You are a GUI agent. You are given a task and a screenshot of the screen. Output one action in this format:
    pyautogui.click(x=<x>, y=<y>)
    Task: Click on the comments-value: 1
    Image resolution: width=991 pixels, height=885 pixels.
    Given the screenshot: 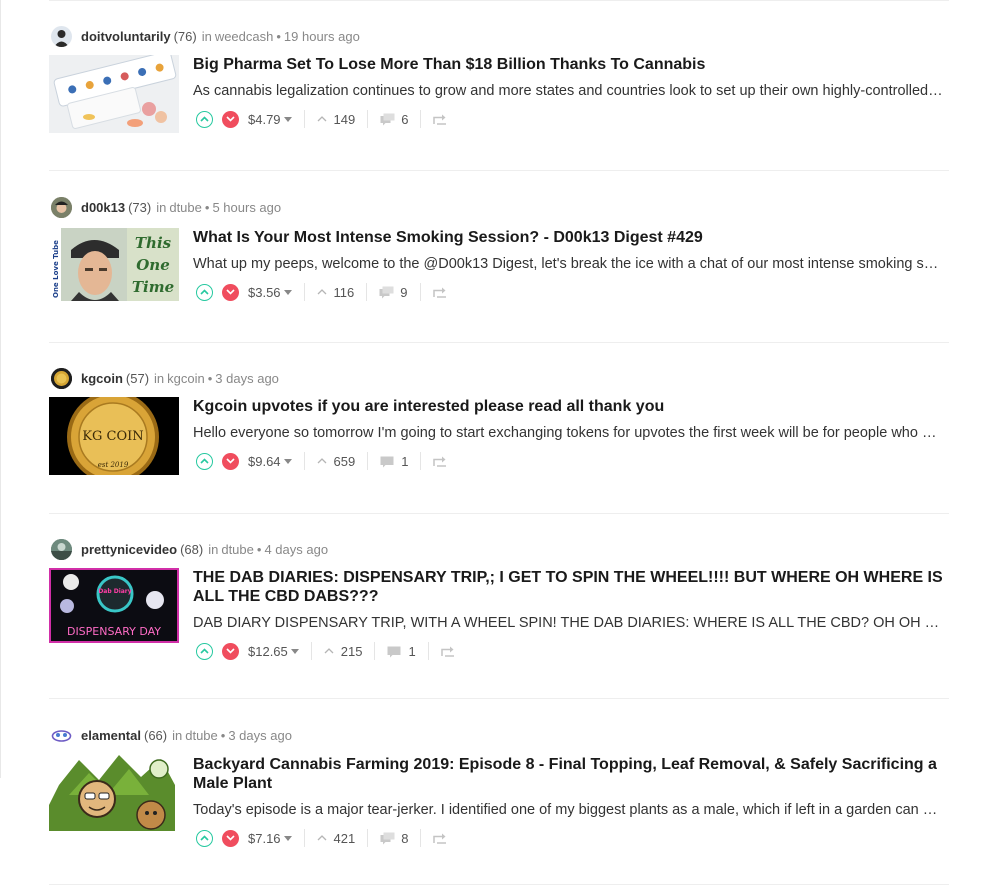 What is the action you would take?
    pyautogui.click(x=405, y=461)
    